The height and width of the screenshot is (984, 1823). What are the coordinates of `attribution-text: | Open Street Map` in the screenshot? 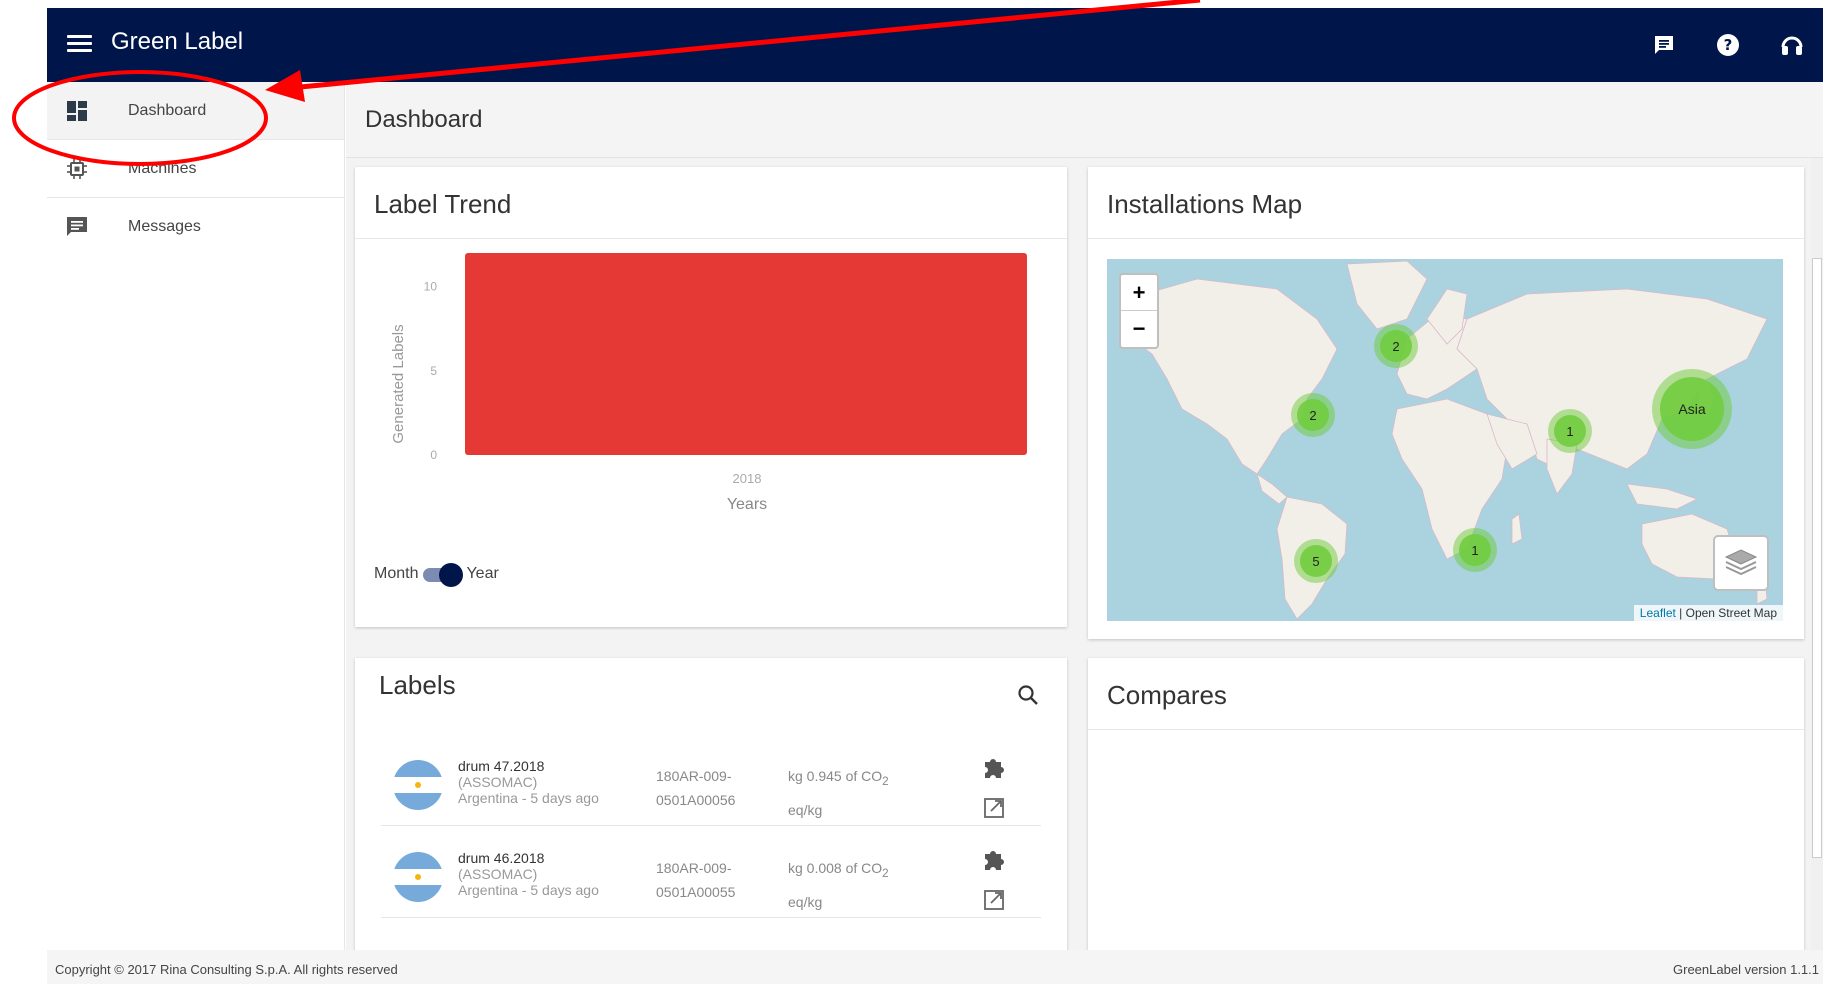 It's located at (1726, 613).